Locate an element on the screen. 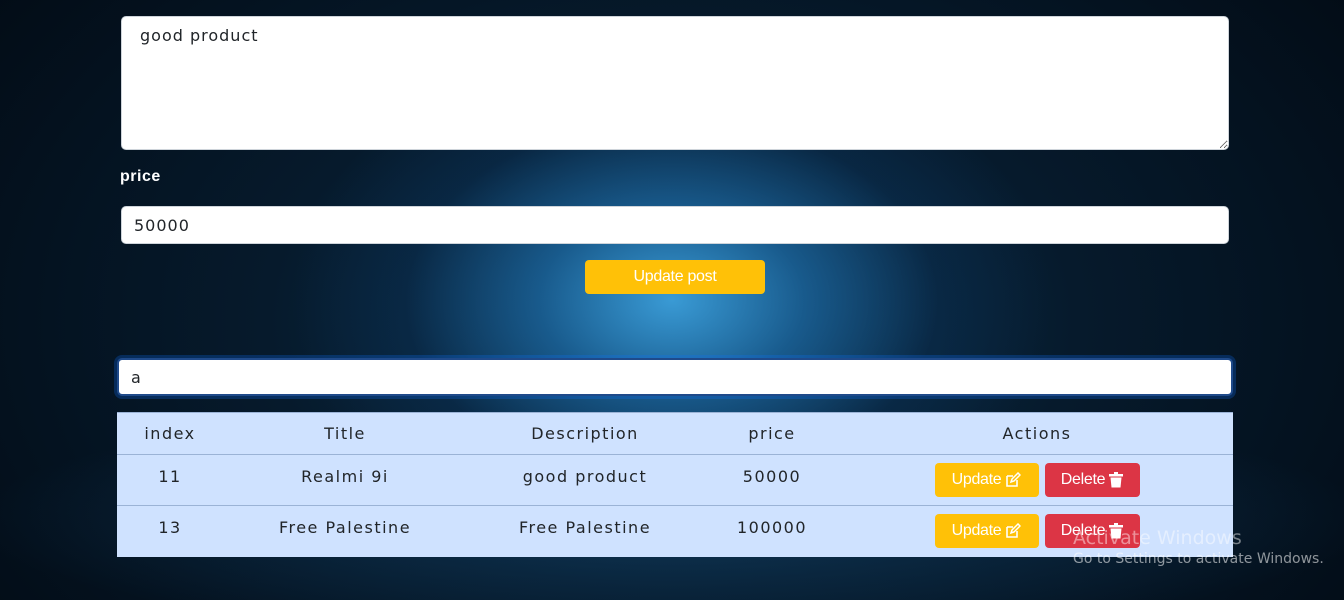  cell-title: Realmi 9i is located at coordinates (345, 480).